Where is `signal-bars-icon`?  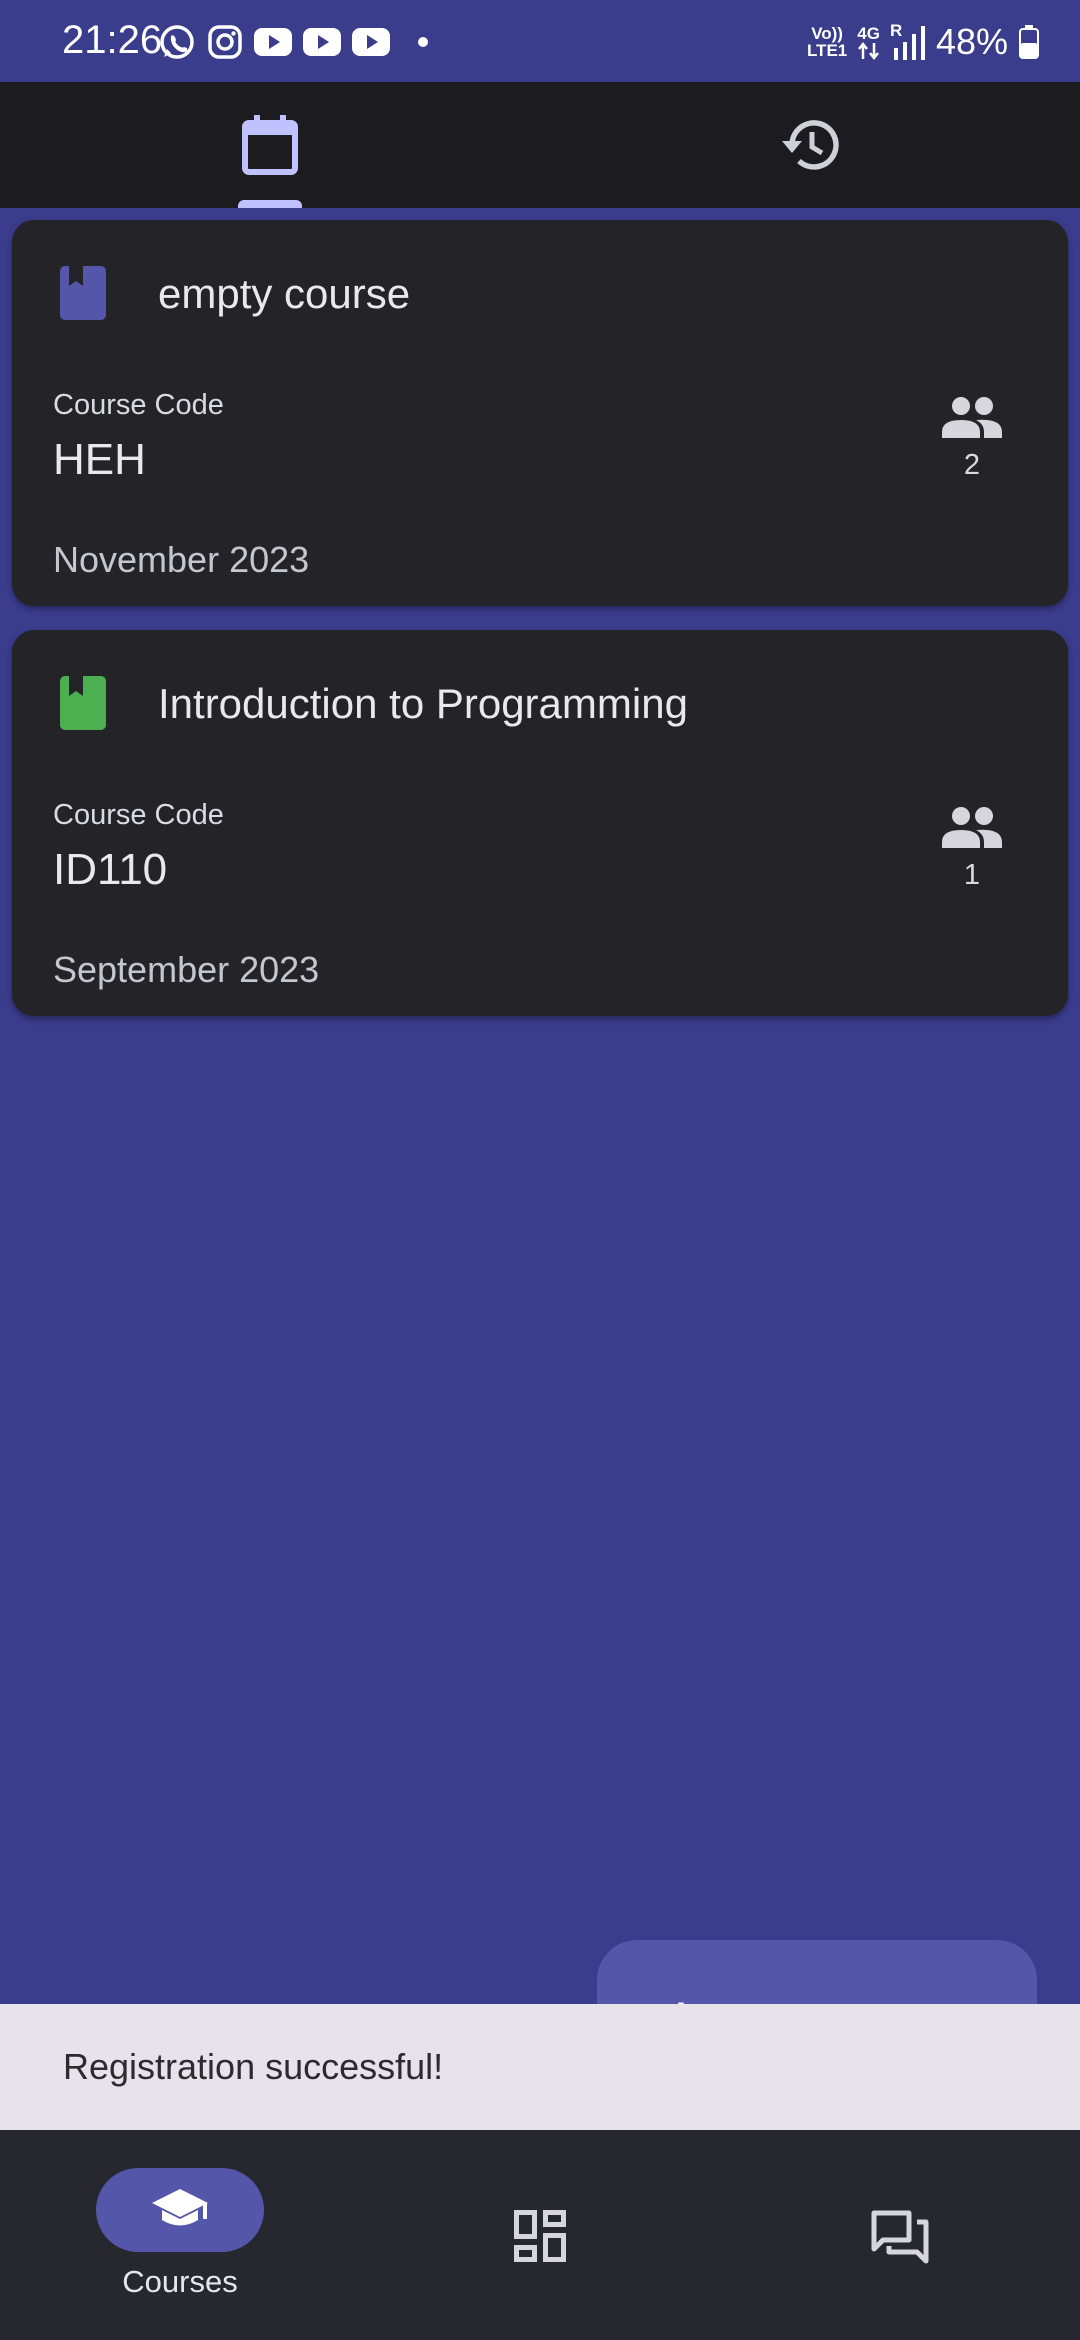 signal-bars-icon is located at coordinates (909, 43).